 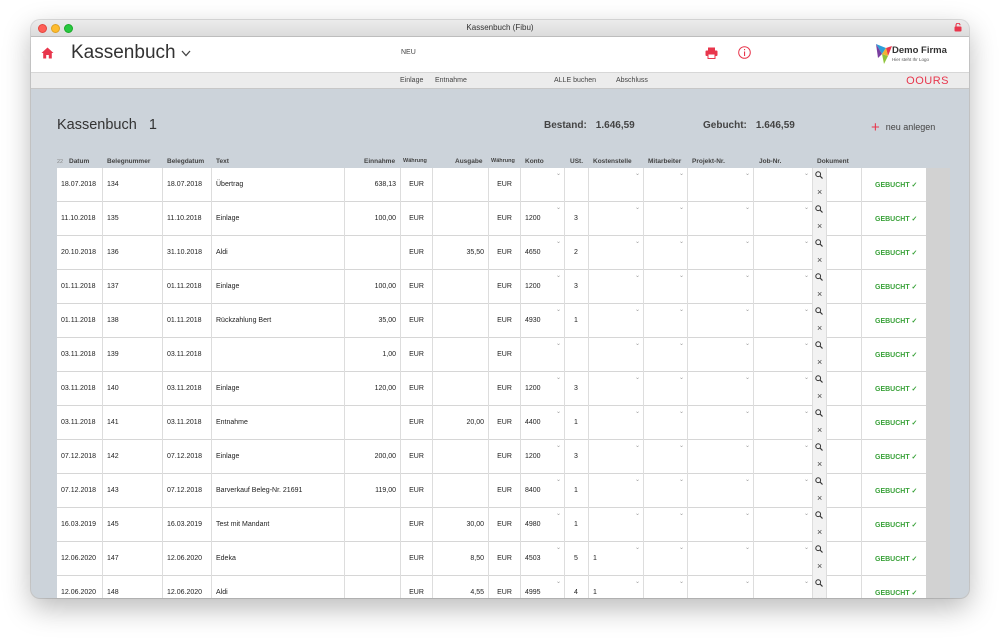 I want to click on home-icon, so click(x=47, y=53).